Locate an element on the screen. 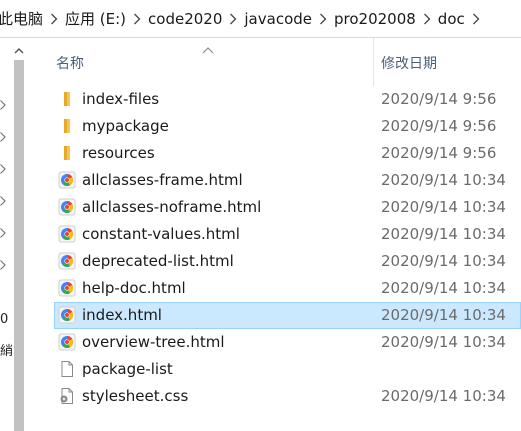 This screenshot has width=521, height=431. file-name: package-list is located at coordinates (127, 369).